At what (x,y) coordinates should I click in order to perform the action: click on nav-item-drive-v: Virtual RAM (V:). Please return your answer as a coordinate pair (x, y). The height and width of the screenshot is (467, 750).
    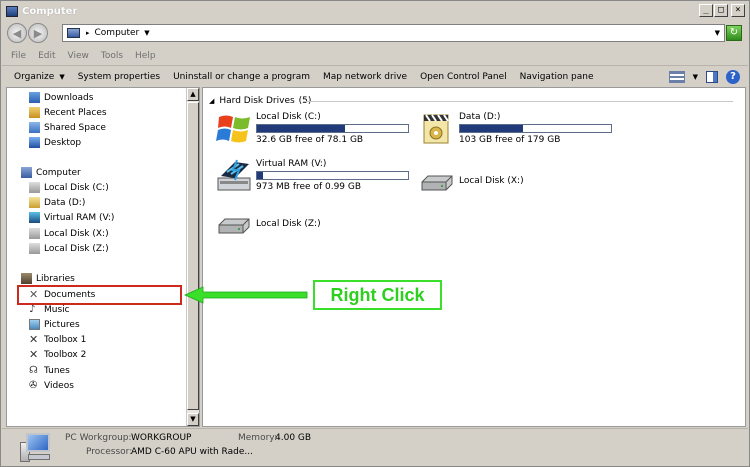
    Looking at the image, I should click on (71, 217).